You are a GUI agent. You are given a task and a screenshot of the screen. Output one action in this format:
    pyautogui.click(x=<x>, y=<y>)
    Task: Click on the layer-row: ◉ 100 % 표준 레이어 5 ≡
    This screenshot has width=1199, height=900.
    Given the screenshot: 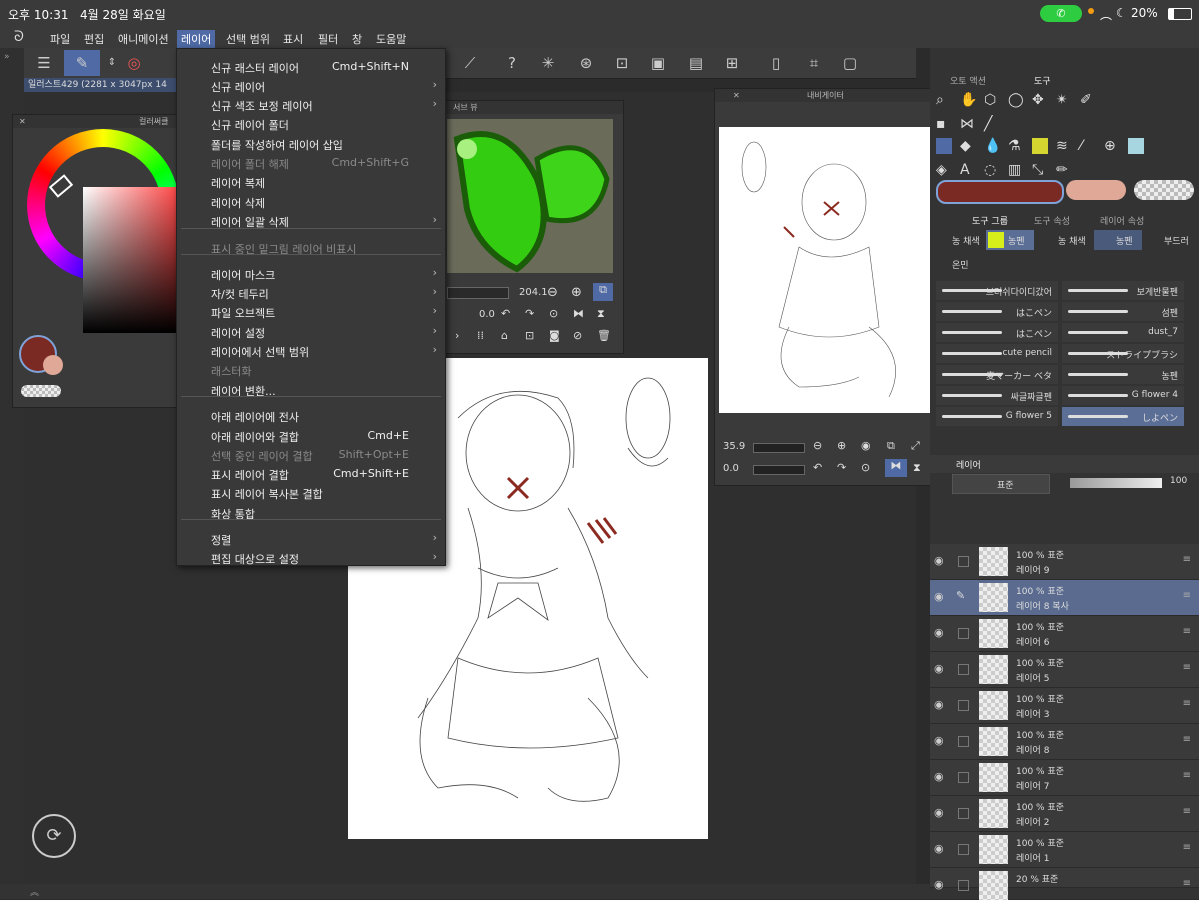 What is the action you would take?
    pyautogui.click(x=1064, y=670)
    